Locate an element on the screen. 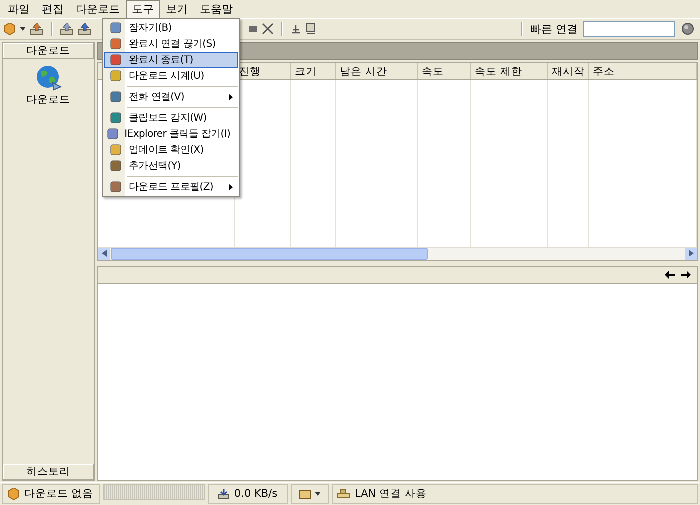 The image size is (700, 505). column-header: 주소 is located at coordinates (643, 71).